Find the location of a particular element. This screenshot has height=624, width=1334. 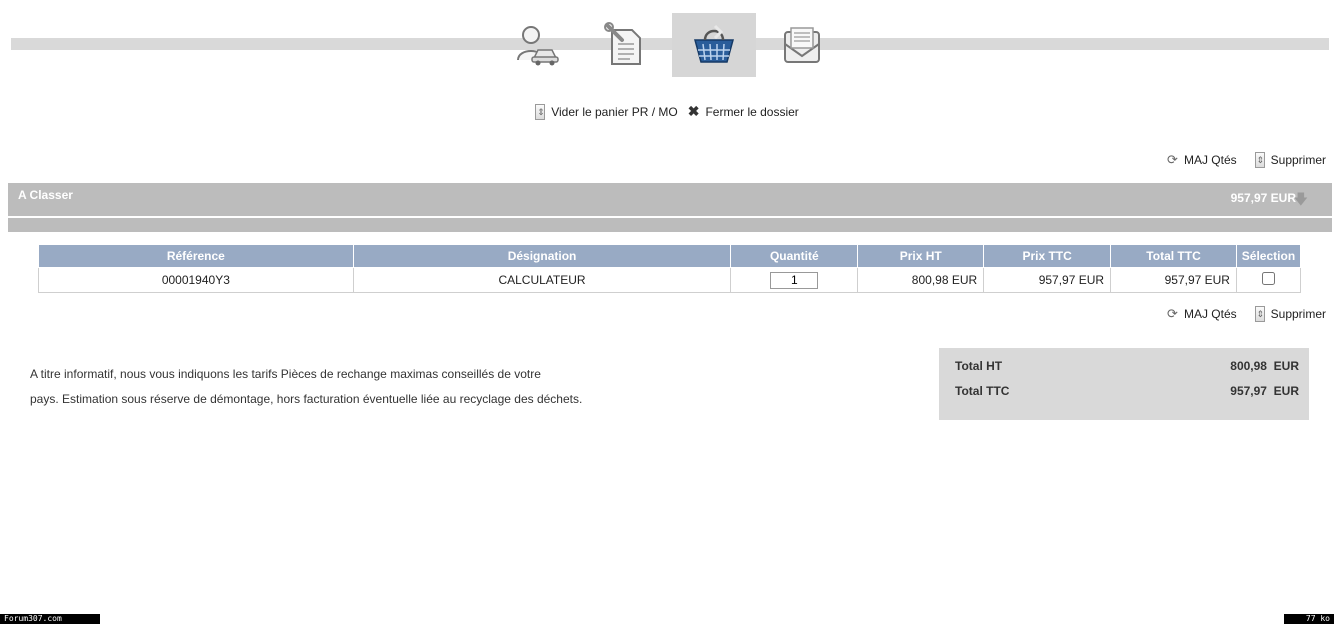

row-select-checkbox is located at coordinates (1268, 278).